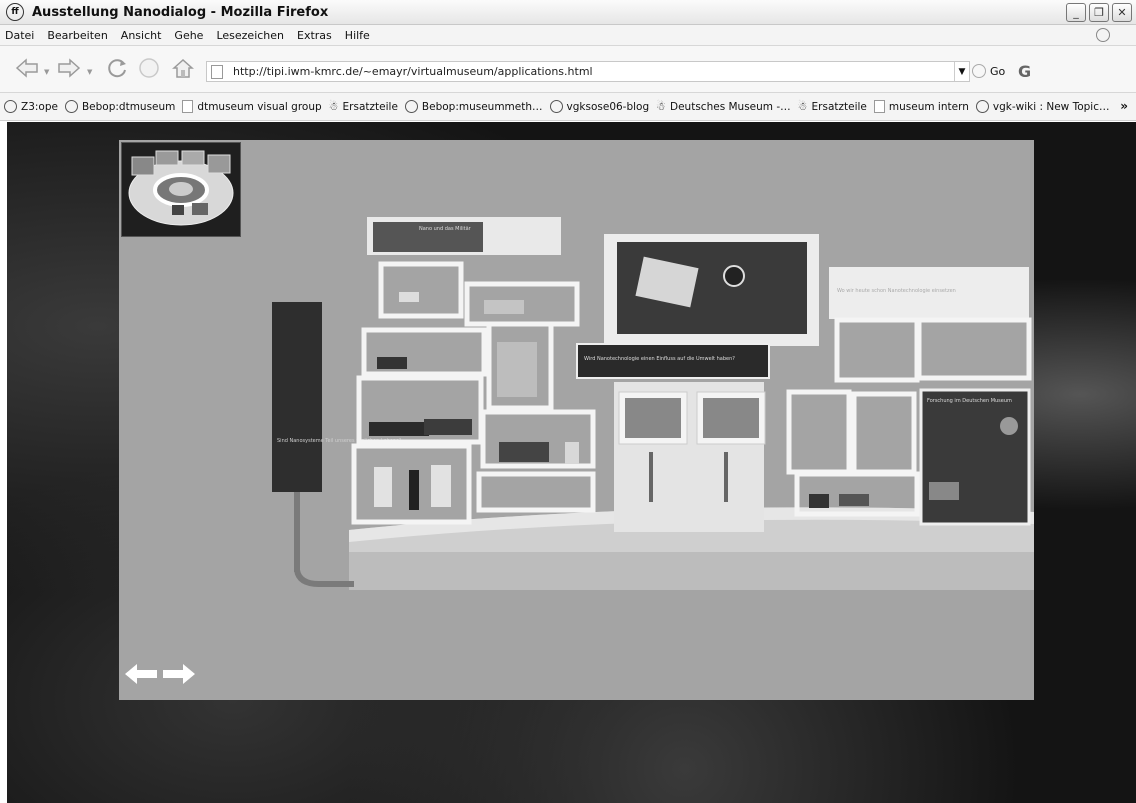 This screenshot has height=803, width=1136. Describe the element at coordinates (961, 71) in the screenshot. I see `url-dropdown-icon: ▼` at that location.